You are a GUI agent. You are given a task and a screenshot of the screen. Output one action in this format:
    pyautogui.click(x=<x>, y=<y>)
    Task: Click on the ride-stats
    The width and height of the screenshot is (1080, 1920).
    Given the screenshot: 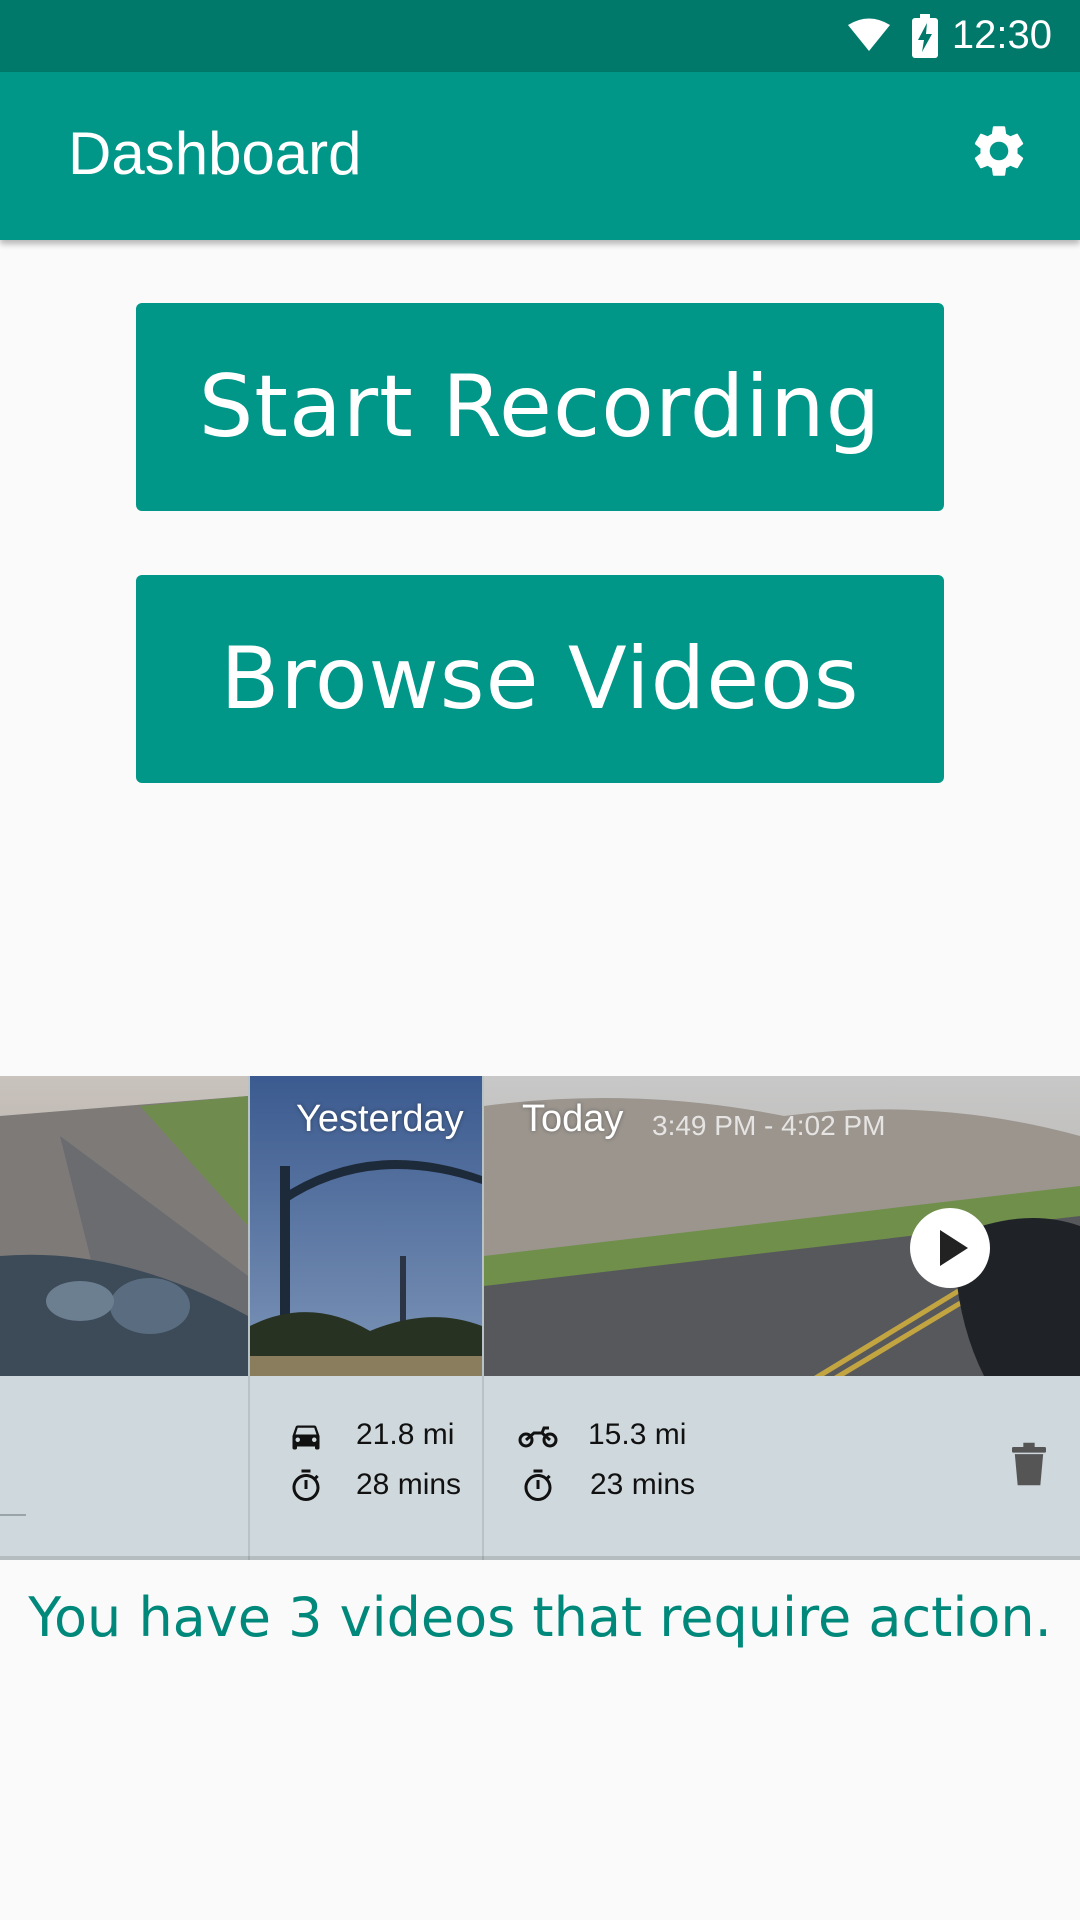 What is the action you would take?
    pyautogui.click(x=124, y=1468)
    